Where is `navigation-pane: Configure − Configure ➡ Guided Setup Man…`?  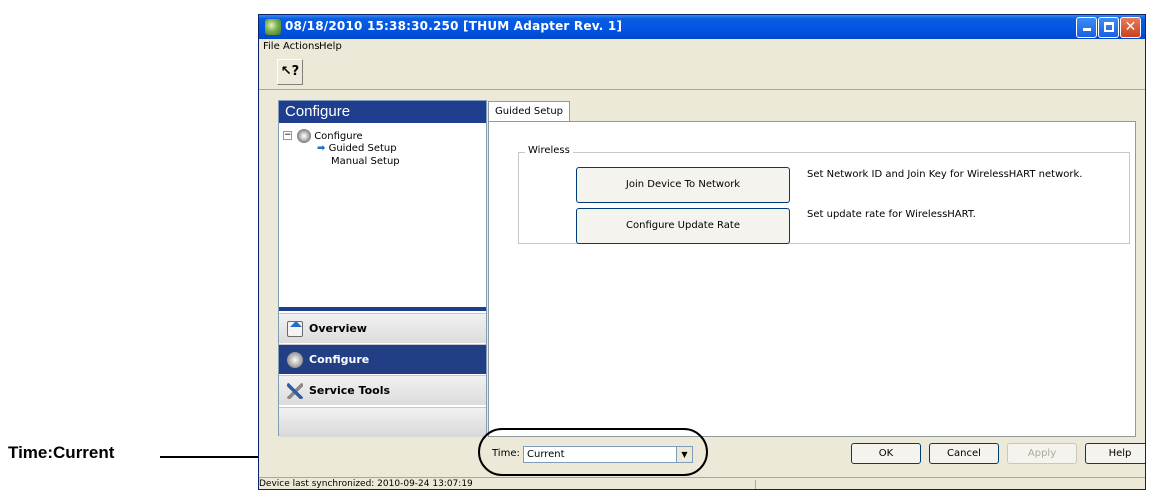
navigation-pane: Configure − Configure ➡ Guided Setup Man… is located at coordinates (382, 268).